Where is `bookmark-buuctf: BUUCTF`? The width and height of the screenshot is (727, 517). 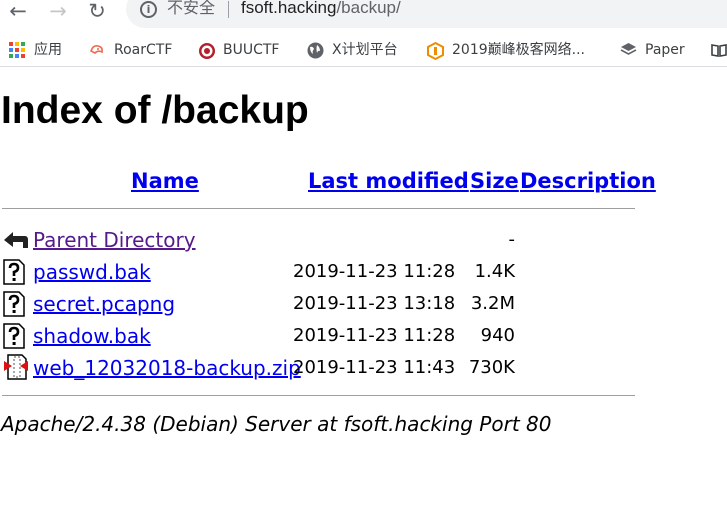
bookmark-buuctf: BUUCTF is located at coordinates (238, 50).